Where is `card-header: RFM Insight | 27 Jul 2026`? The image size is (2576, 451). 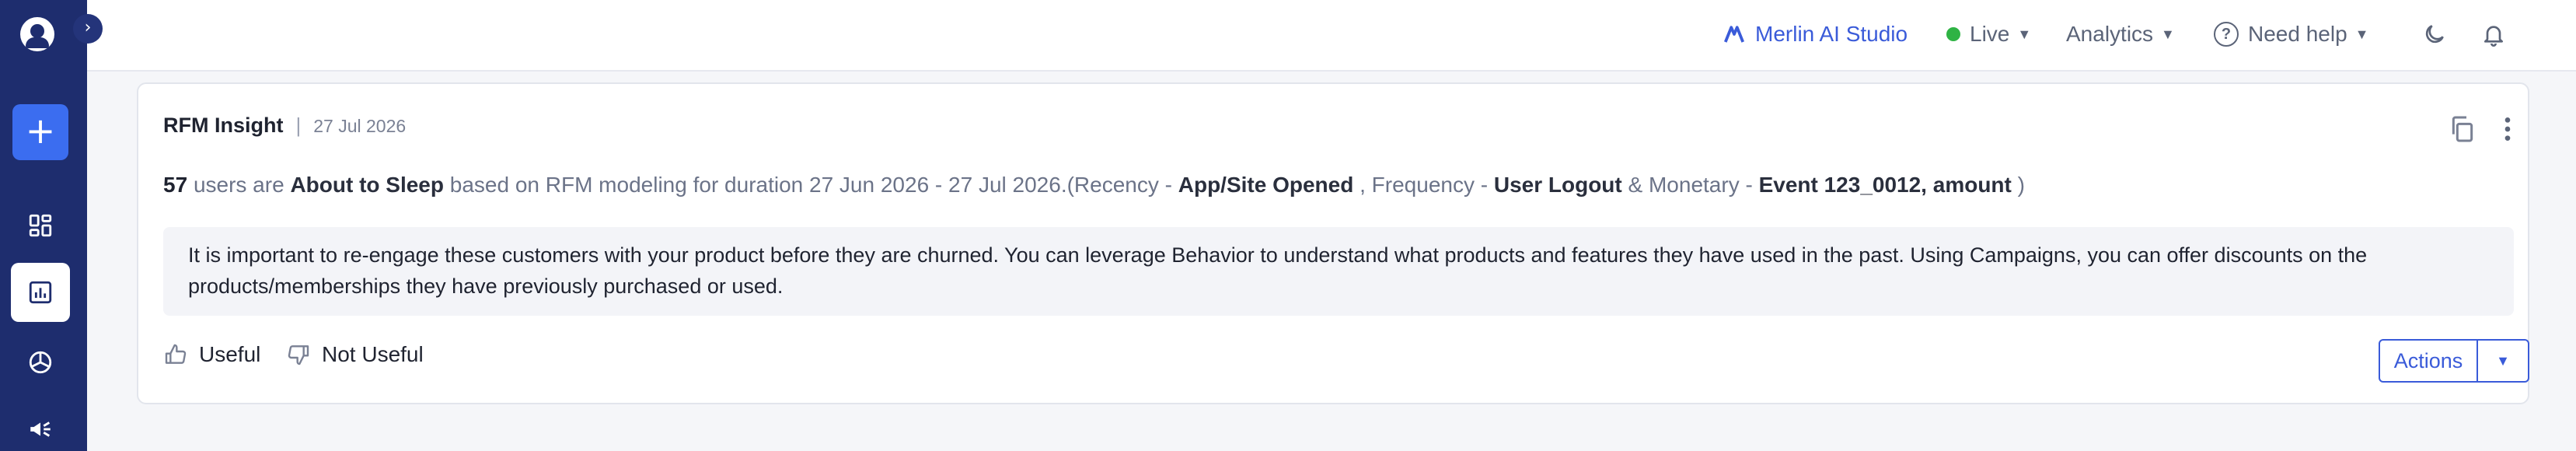 card-header: RFM Insight | 27 Jul 2026 is located at coordinates (285, 126).